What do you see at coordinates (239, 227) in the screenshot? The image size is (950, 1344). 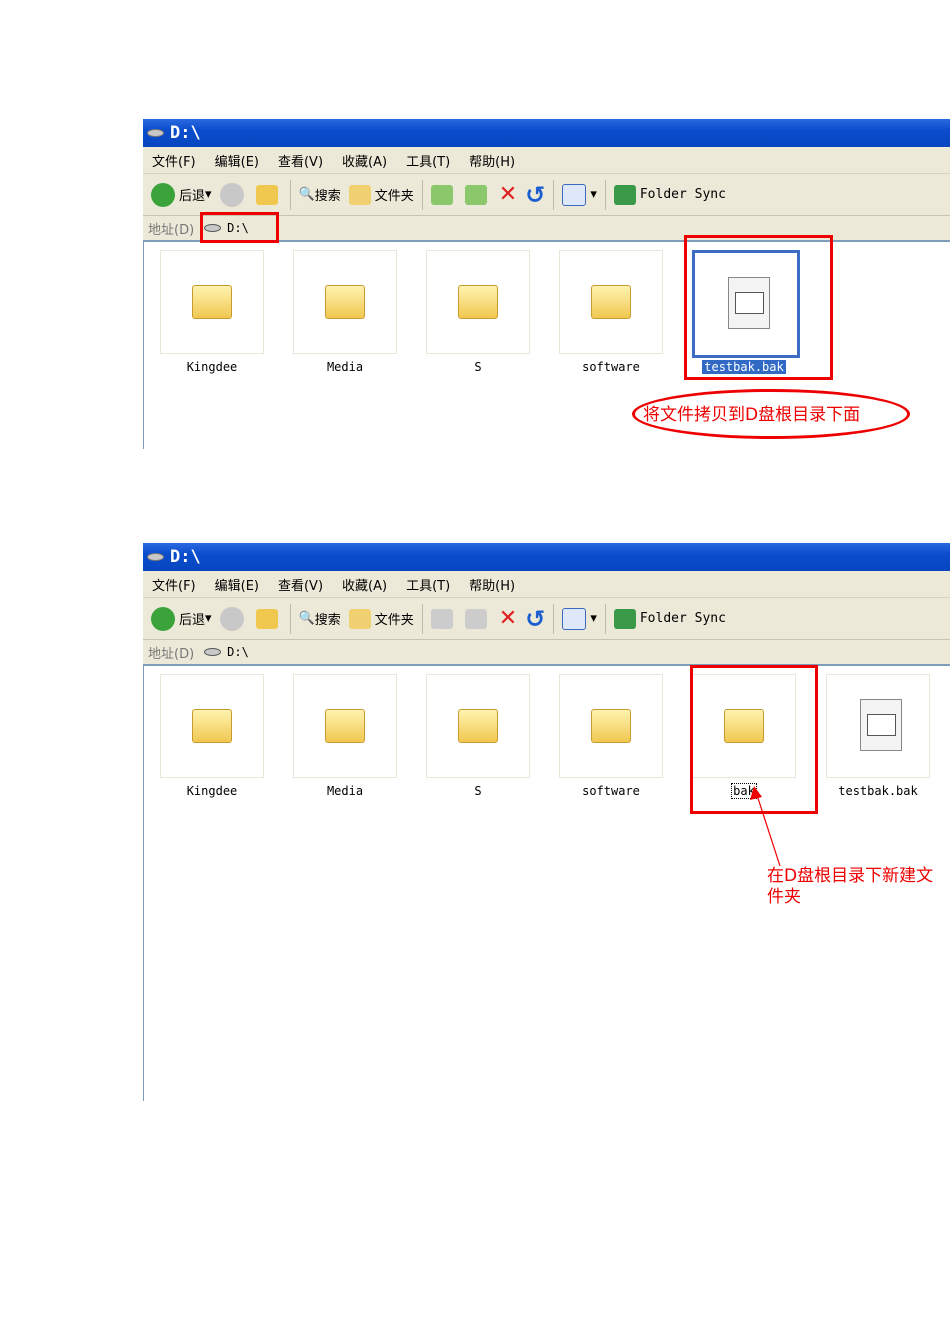 I see `highlight-box` at bounding box center [239, 227].